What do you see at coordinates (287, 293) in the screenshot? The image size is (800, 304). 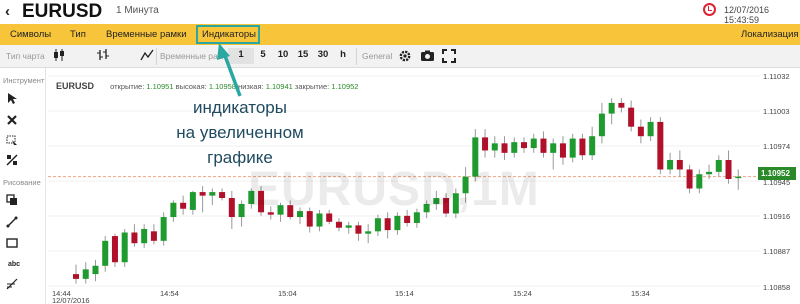 I see `x-tick: 15:04` at bounding box center [287, 293].